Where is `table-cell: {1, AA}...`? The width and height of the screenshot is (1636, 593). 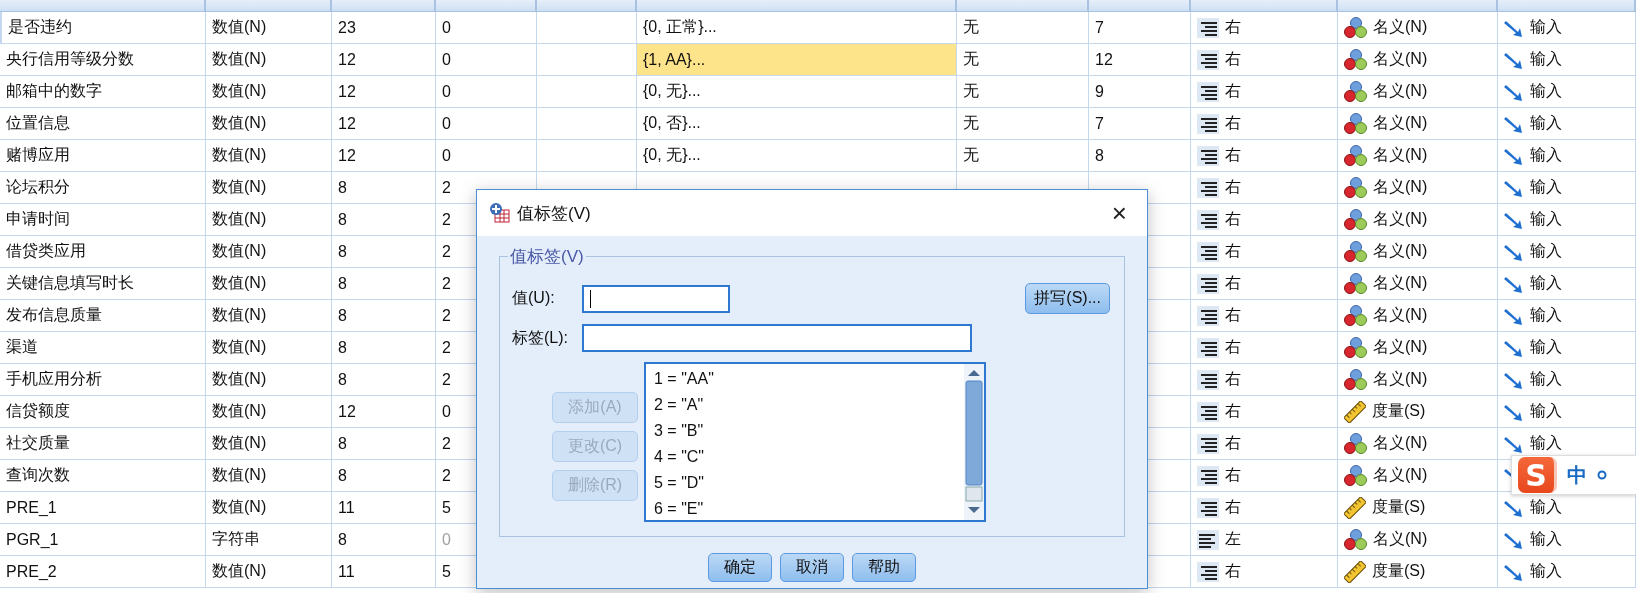
table-cell: {1, AA}... is located at coordinates (797, 60).